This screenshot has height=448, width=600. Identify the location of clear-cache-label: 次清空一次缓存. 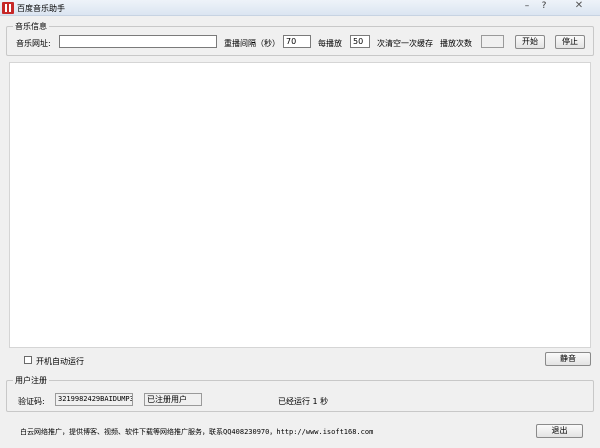
(405, 43).